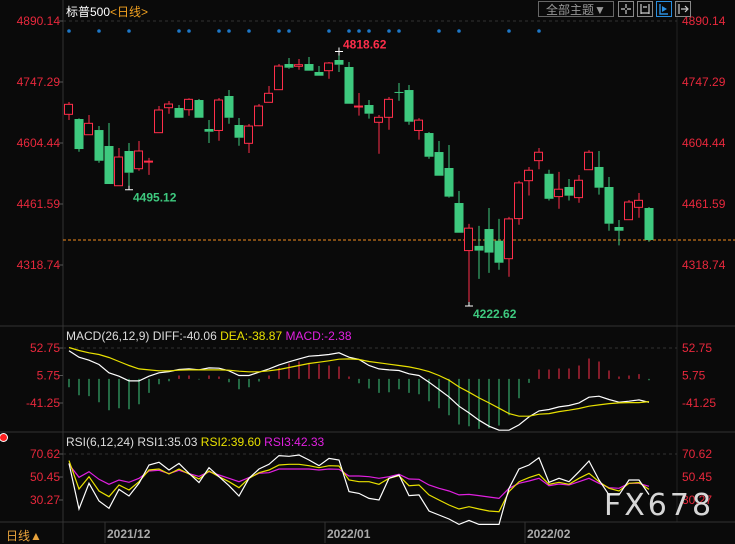  What do you see at coordinates (318, 336) in the screenshot?
I see `macd-hist-value: MACD:-2.38` at bounding box center [318, 336].